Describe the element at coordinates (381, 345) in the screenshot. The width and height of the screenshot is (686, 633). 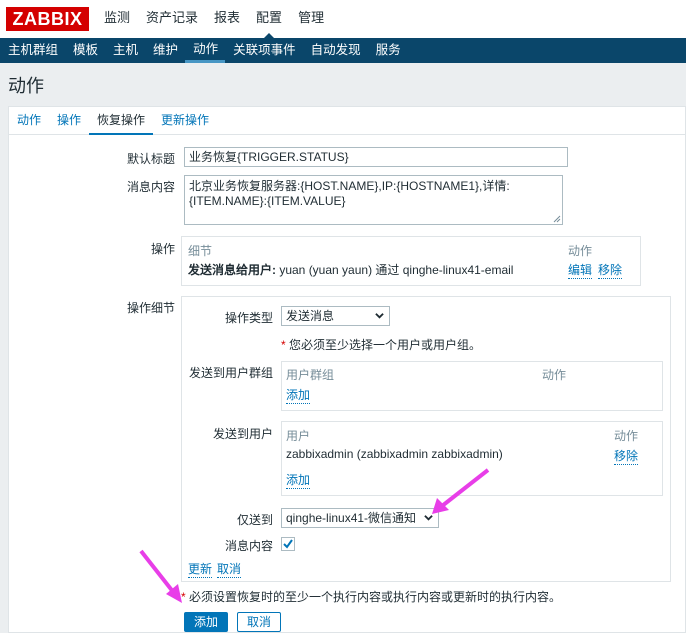
I see `operation-required-note: * 您必须至少选择一个用户或用户组。` at that location.